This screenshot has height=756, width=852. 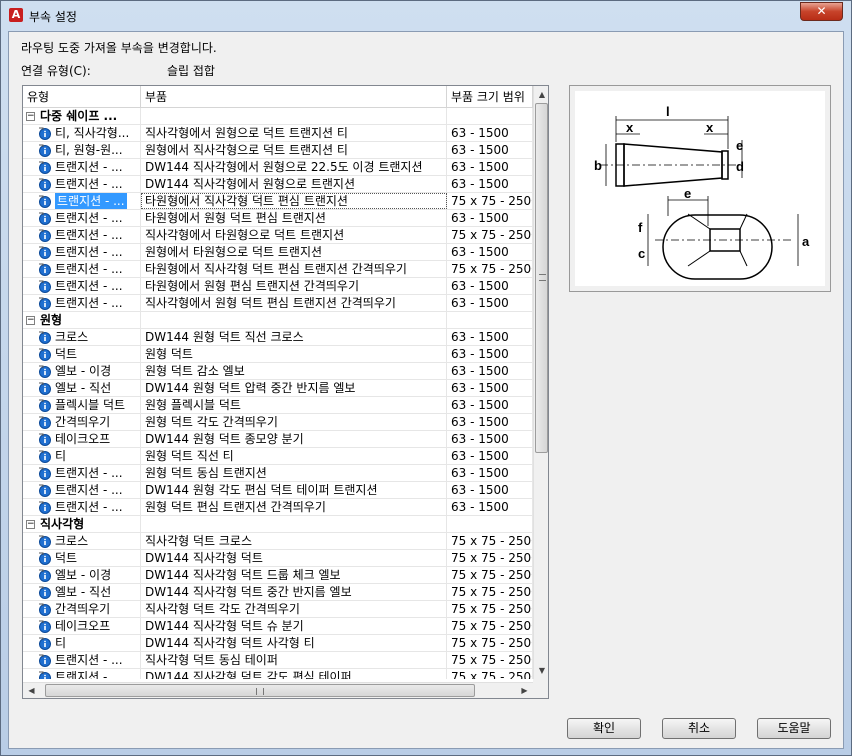 What do you see at coordinates (294, 439) in the screenshot?
I see `row-part: DW144 원형 덕트 종모양 분기` at bounding box center [294, 439].